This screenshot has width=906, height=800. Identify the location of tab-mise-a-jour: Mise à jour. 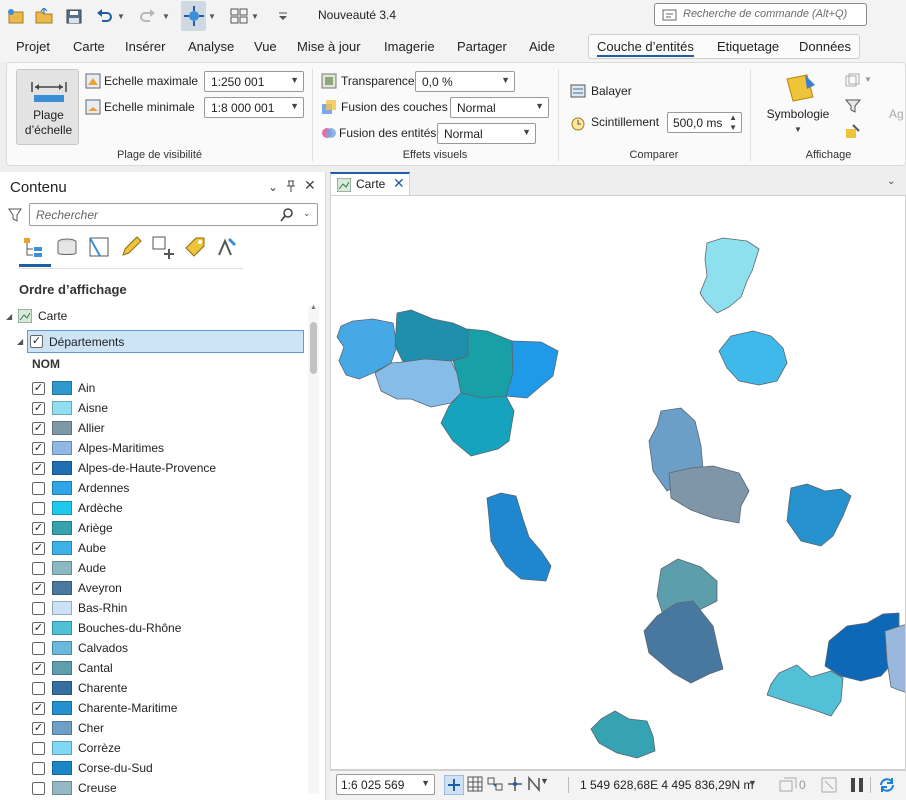
(329, 46).